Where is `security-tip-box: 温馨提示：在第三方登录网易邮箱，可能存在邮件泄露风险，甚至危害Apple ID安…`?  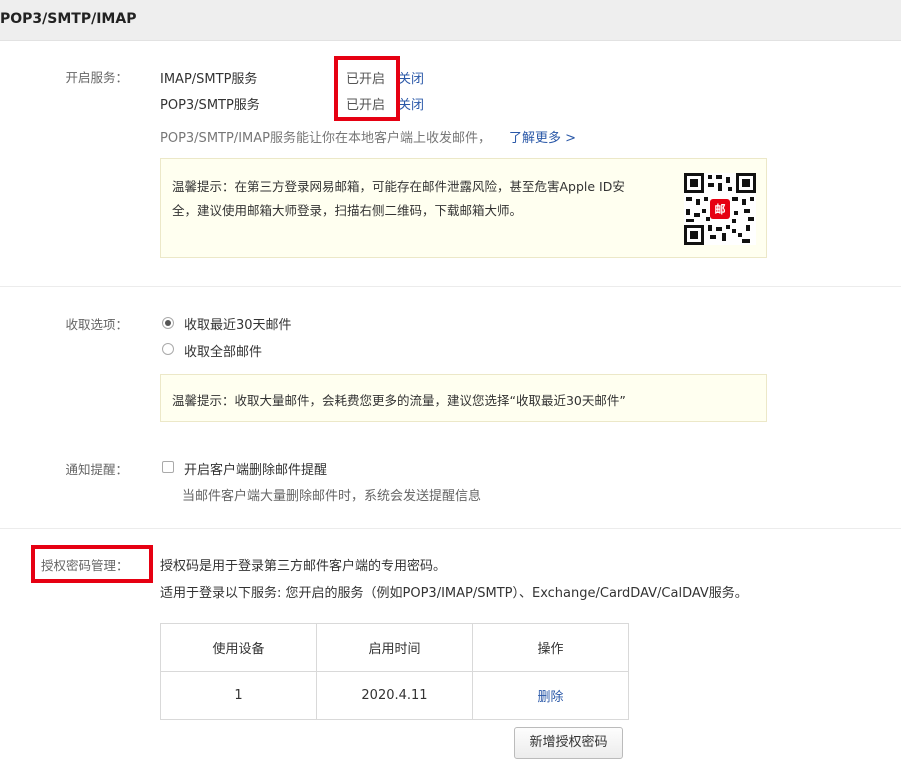 security-tip-box: 温馨提示：在第三方登录网易邮箱，可能存在邮件泄露风险，甚至危害Apple ID安… is located at coordinates (463, 208).